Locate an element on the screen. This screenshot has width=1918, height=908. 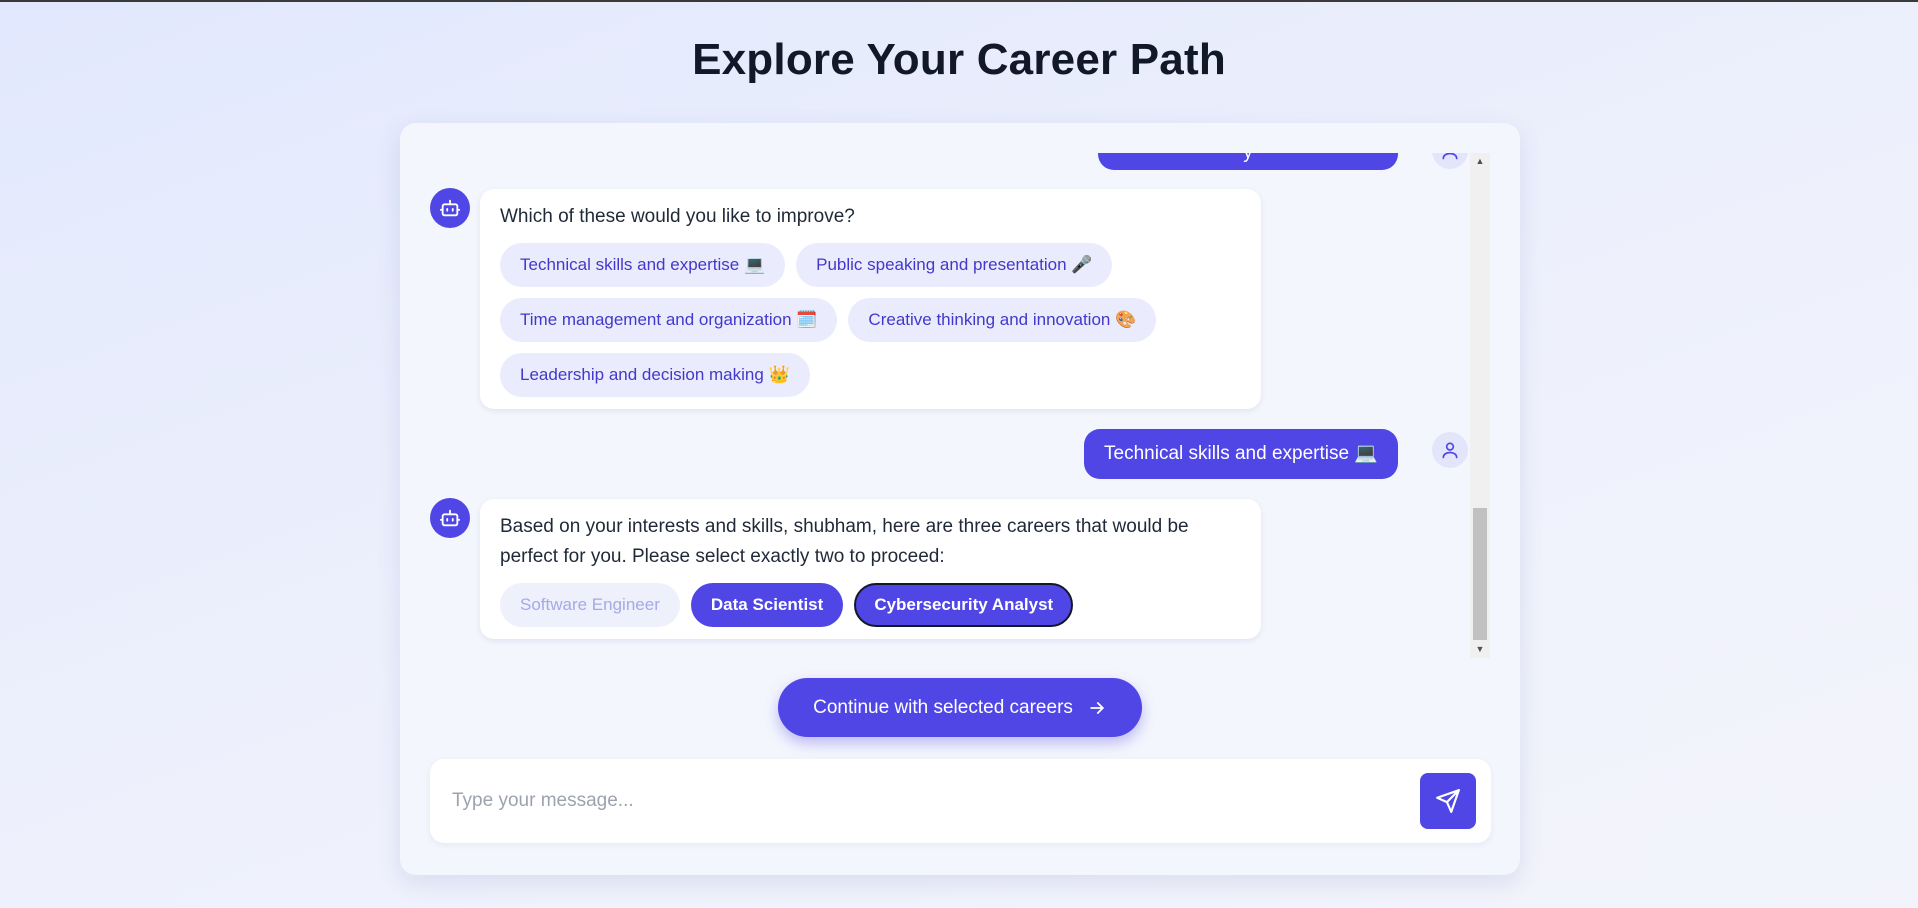
scroll-up-arrow-icon: ▲ is located at coordinates (1480, 161).